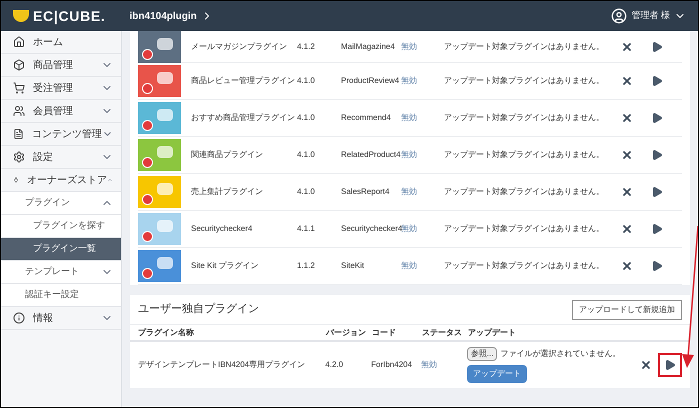  Describe the element at coordinates (353, 266) in the screenshot. I see `plugin-code: SiteKit` at that location.